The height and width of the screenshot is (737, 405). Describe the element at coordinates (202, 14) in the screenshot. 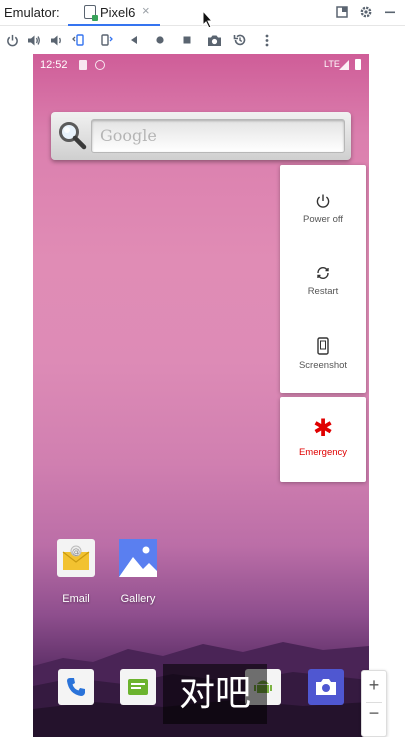

I see `emulator-tab-bar: Emulator: Pixel6 ×` at that location.